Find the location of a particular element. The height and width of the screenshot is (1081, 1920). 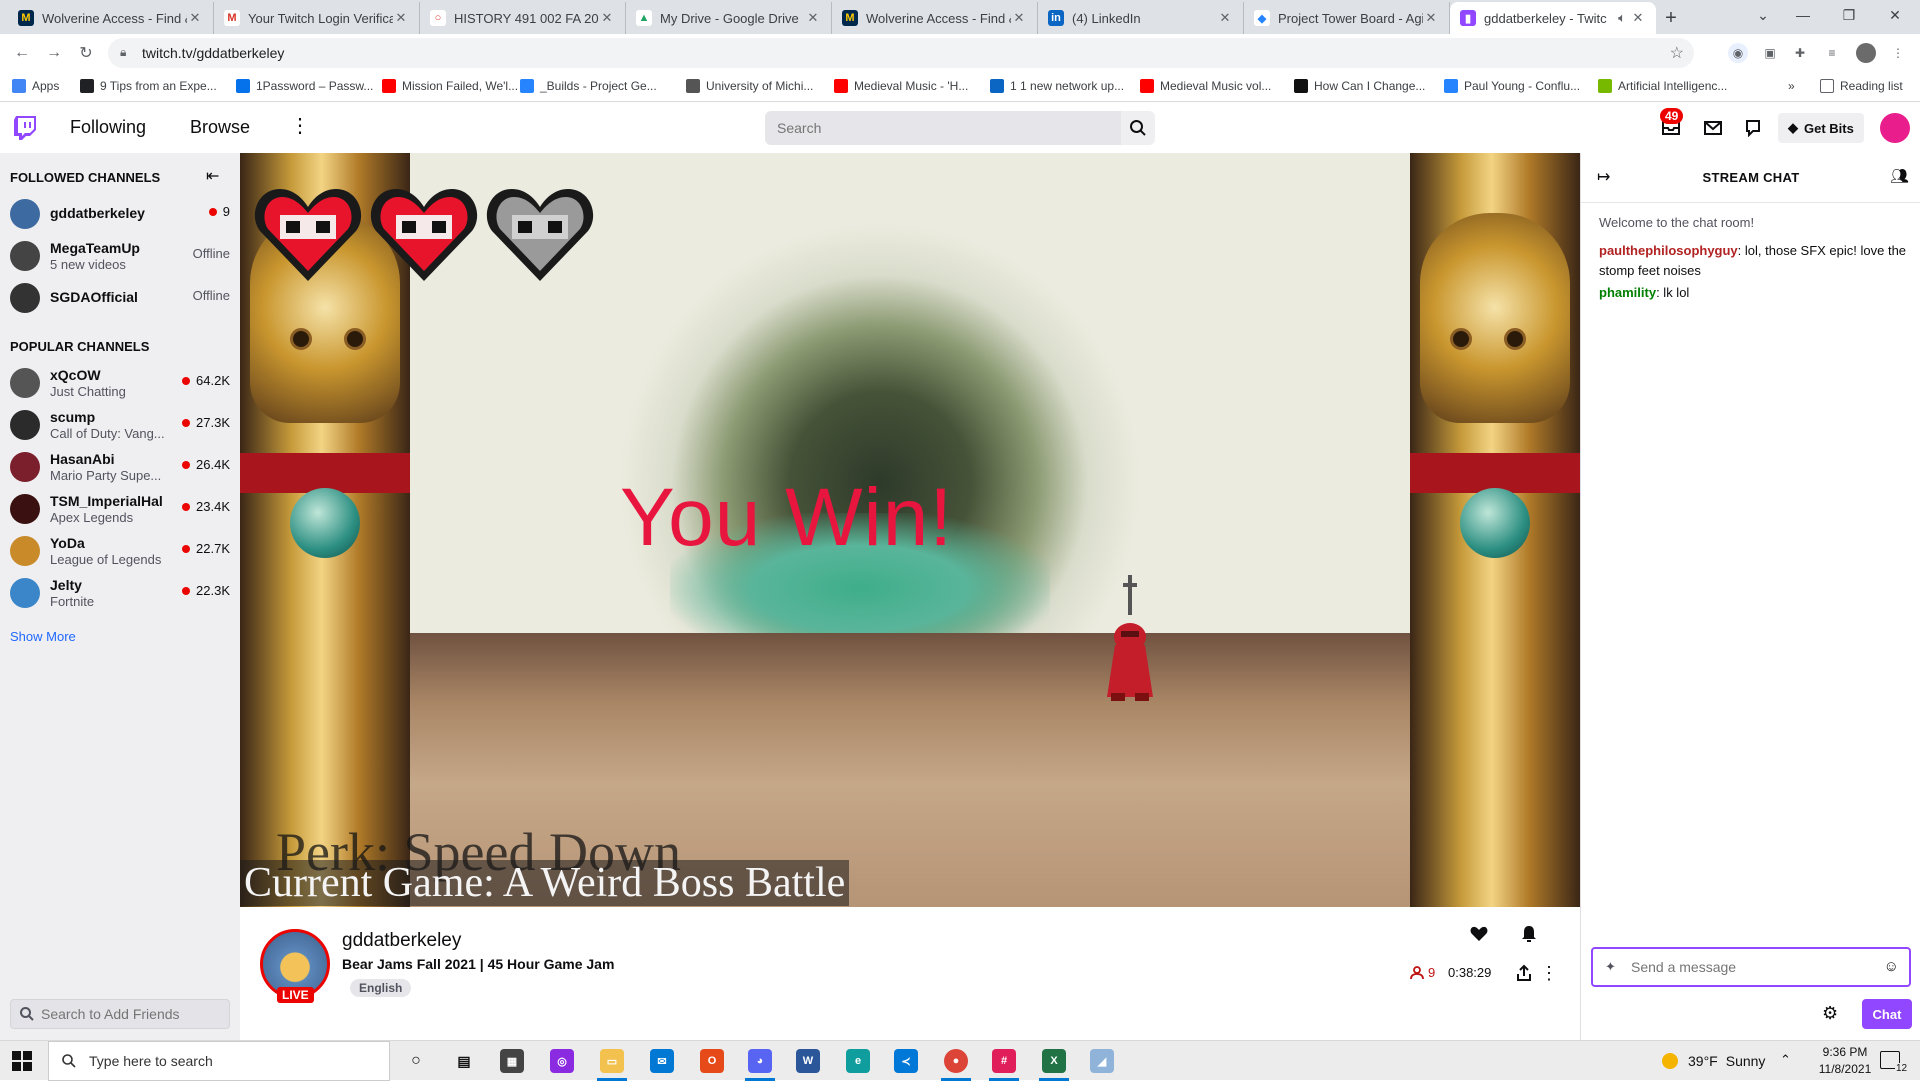

sidebar-channel: scump Call of Duty: Vang... 27.3K is located at coordinates (120, 425).